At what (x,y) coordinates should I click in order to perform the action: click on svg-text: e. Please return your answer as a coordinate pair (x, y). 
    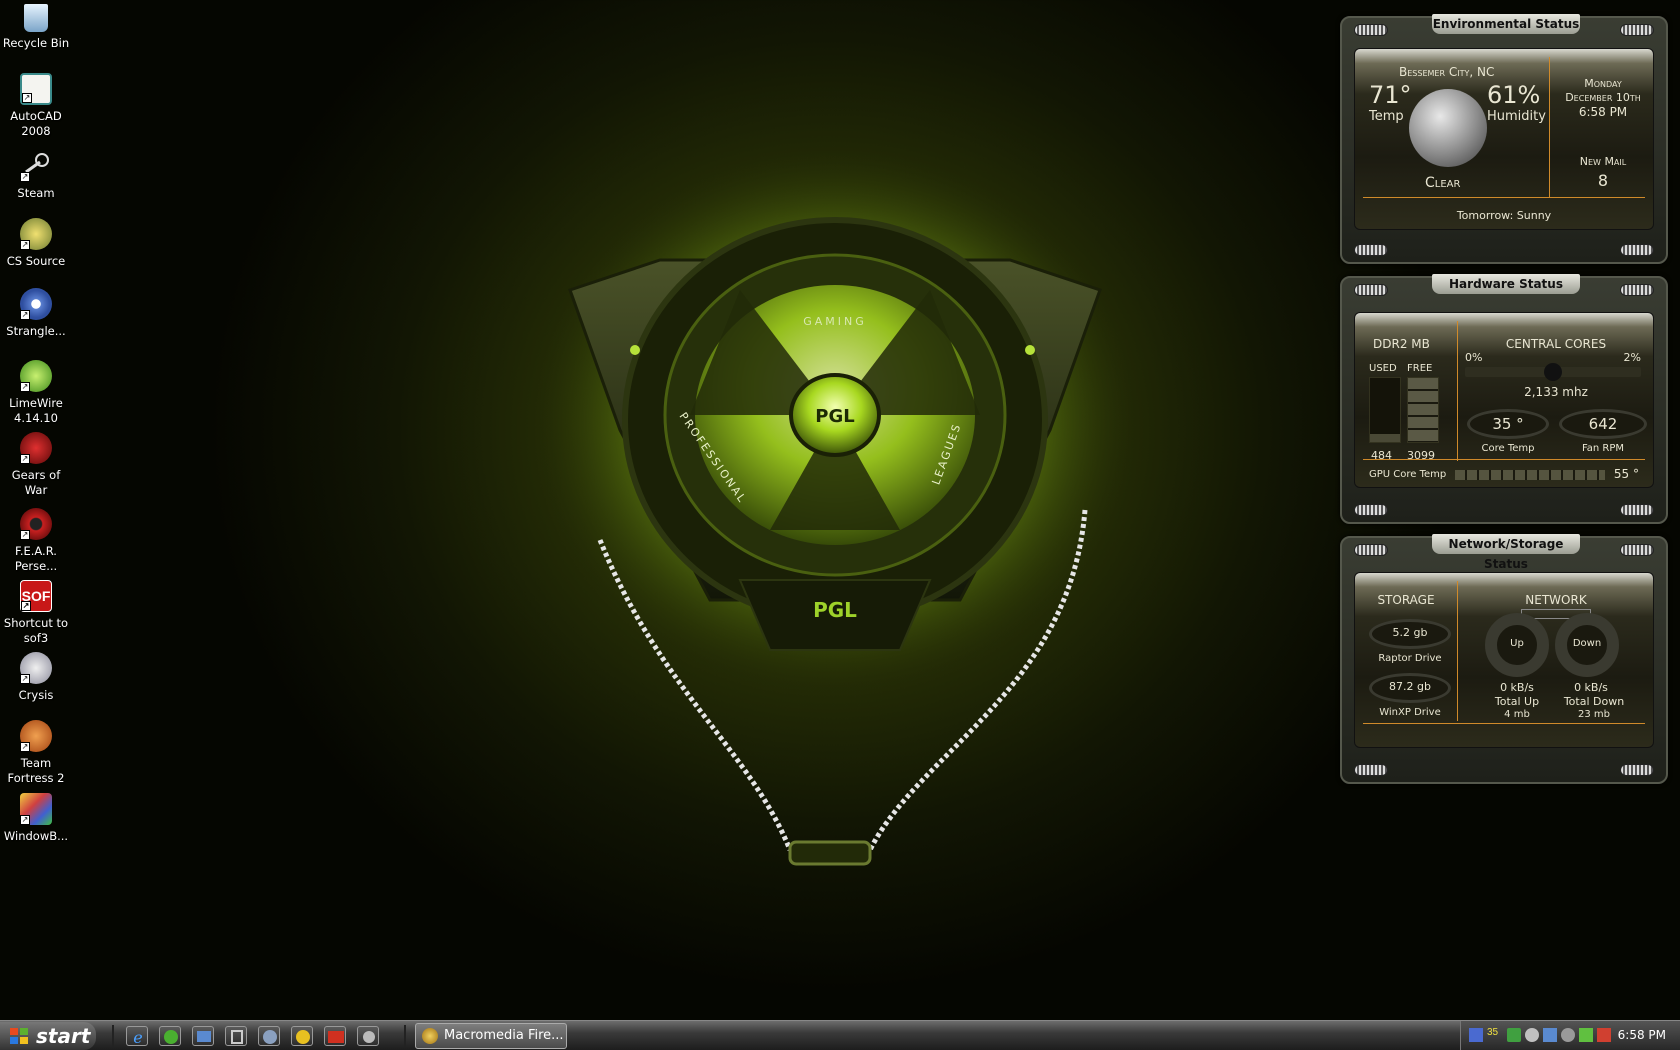
    Looking at the image, I should click on (137, 1037).